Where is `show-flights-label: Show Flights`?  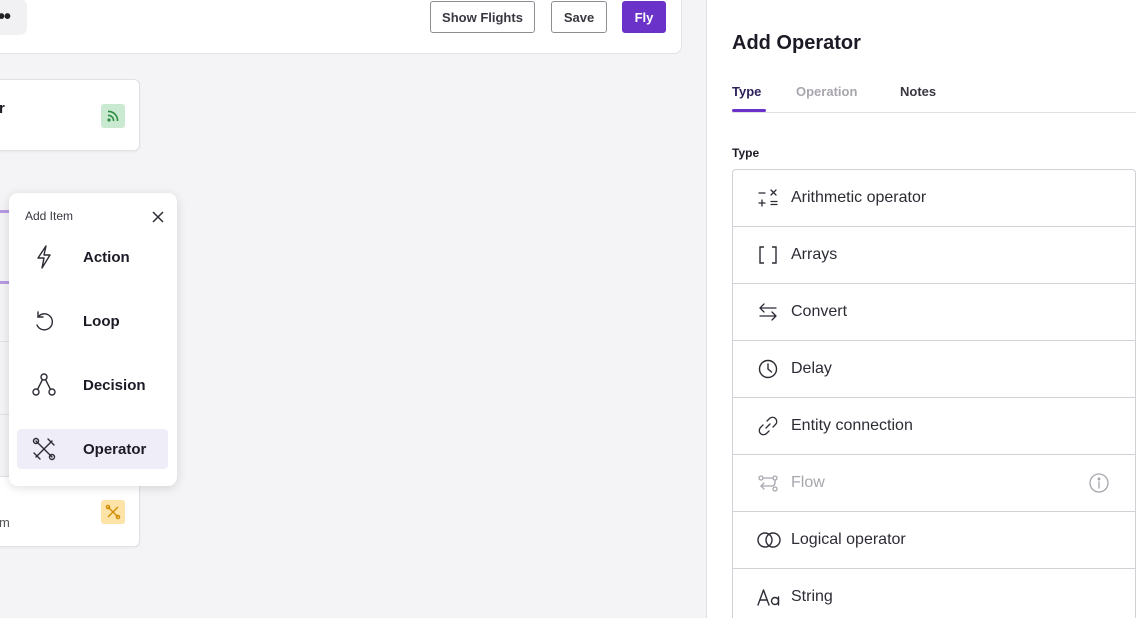 show-flights-label: Show Flights is located at coordinates (482, 17).